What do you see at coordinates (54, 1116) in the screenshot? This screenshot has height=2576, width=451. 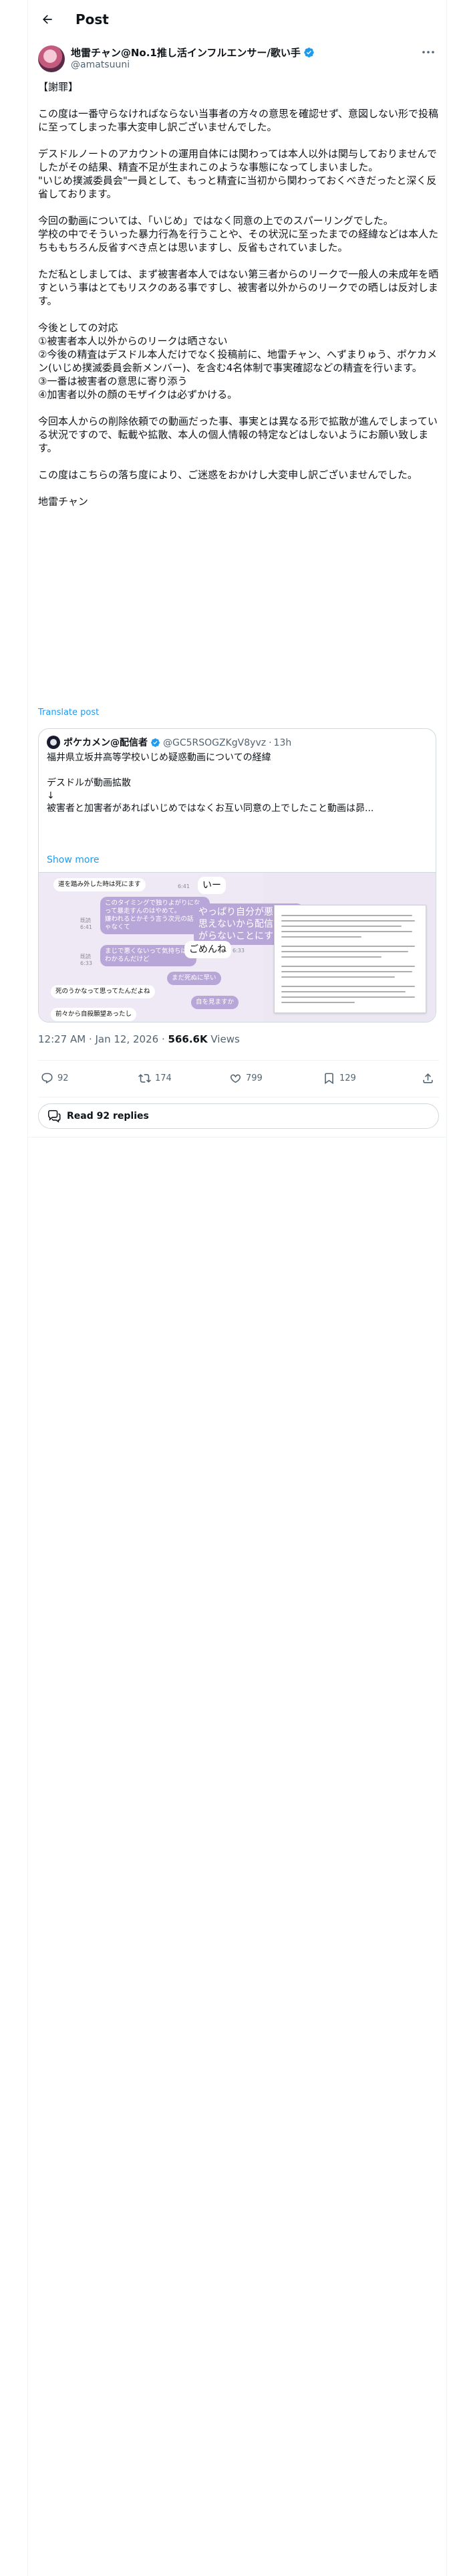 I see `speech-bubbles-icon` at bounding box center [54, 1116].